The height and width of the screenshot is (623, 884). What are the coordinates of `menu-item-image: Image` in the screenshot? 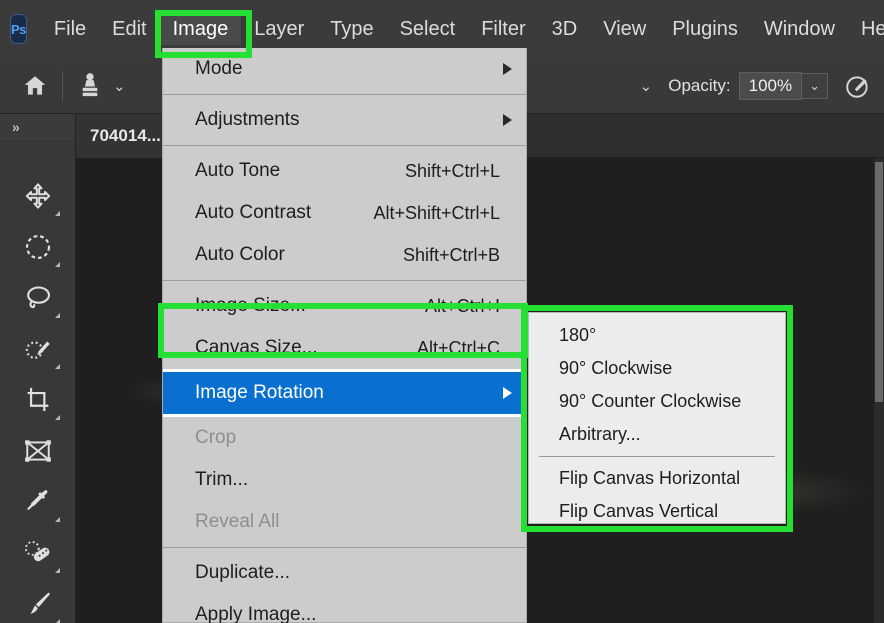 It's located at (200, 29).